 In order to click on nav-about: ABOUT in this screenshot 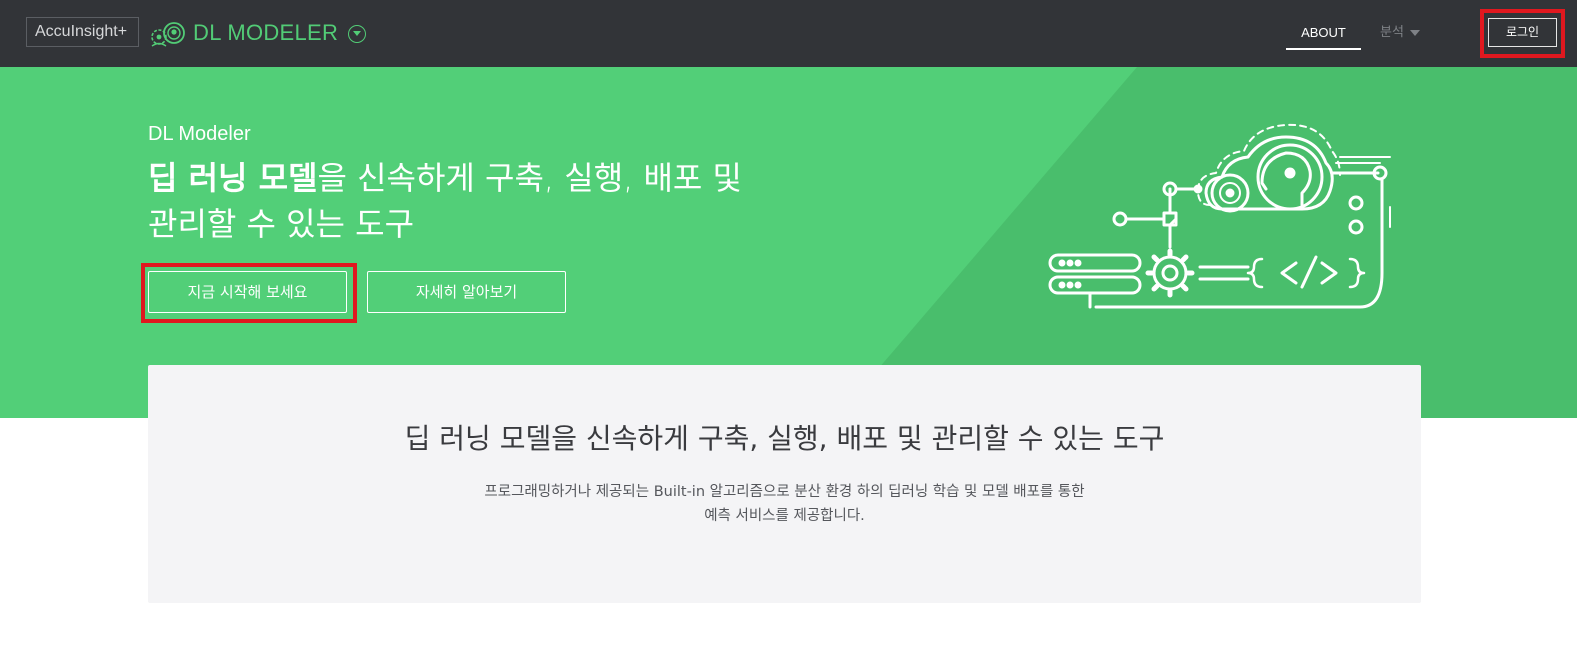, I will do `click(1323, 34)`.